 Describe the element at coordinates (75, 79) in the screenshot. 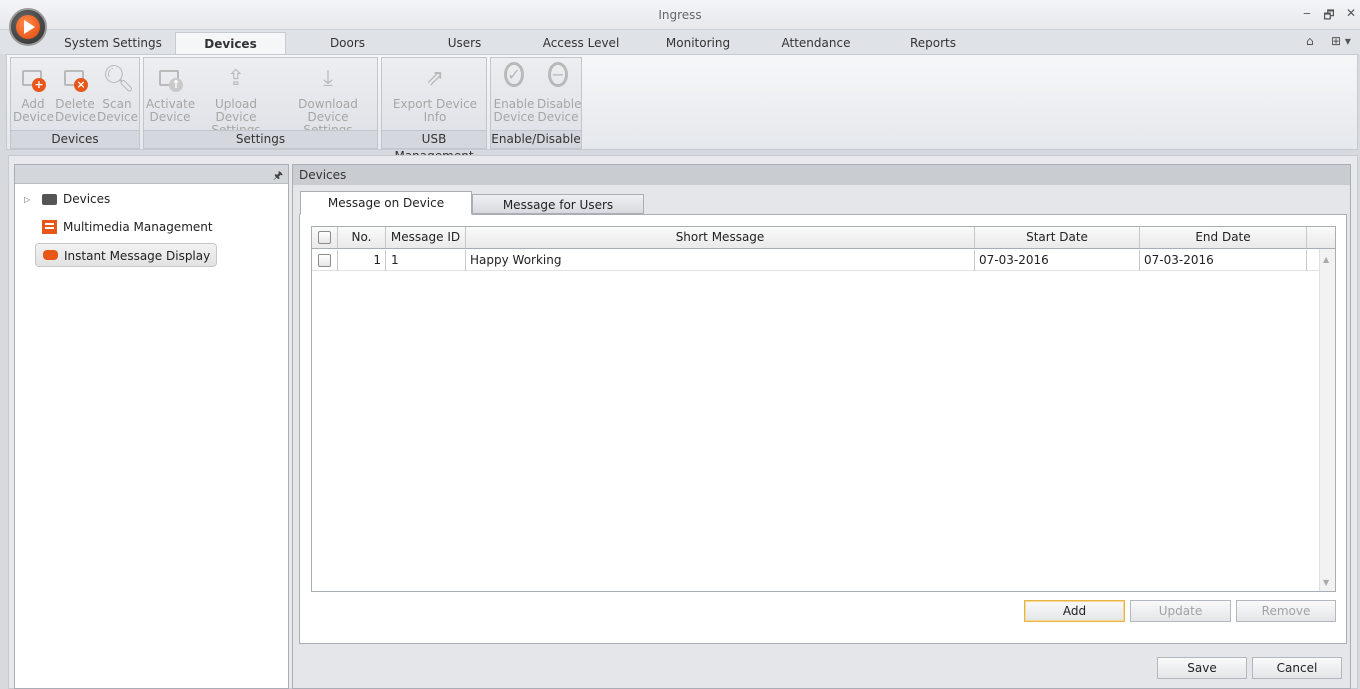

I see `delete-device-icon: ×` at that location.